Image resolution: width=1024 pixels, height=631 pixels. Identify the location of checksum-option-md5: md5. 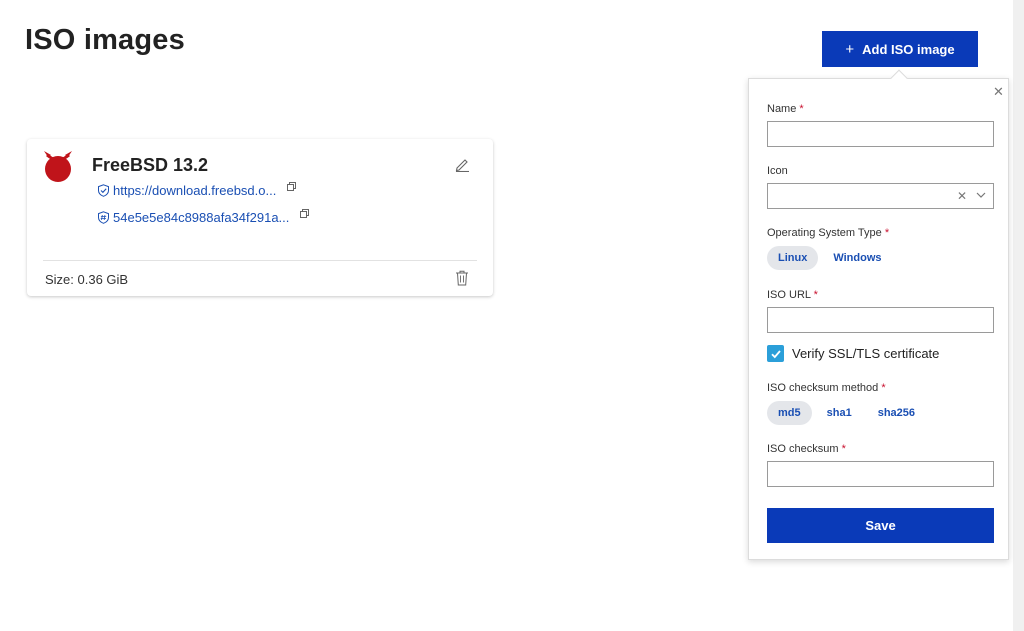
(789, 413).